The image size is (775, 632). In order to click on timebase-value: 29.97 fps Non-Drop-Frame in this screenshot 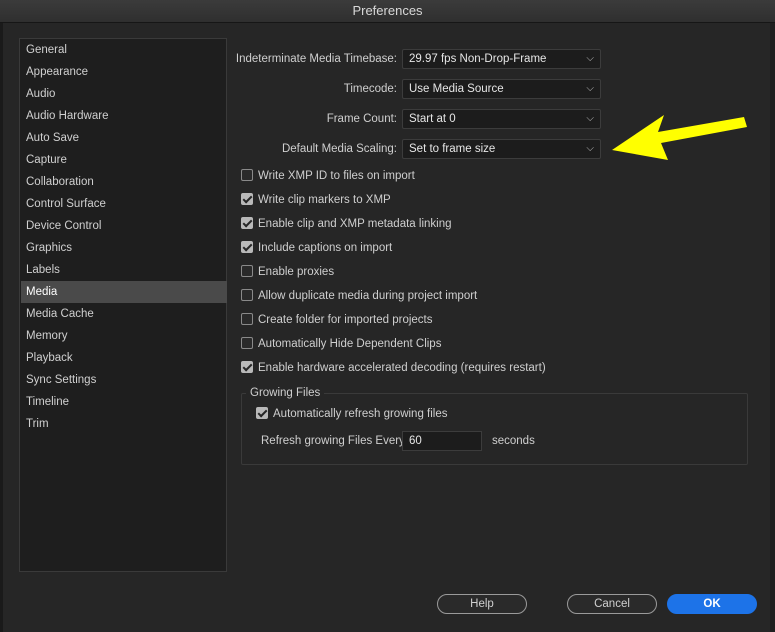, I will do `click(478, 59)`.